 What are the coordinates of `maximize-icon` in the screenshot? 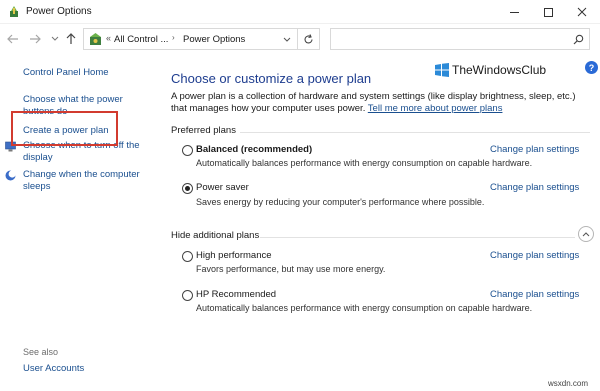 It's located at (548, 12).